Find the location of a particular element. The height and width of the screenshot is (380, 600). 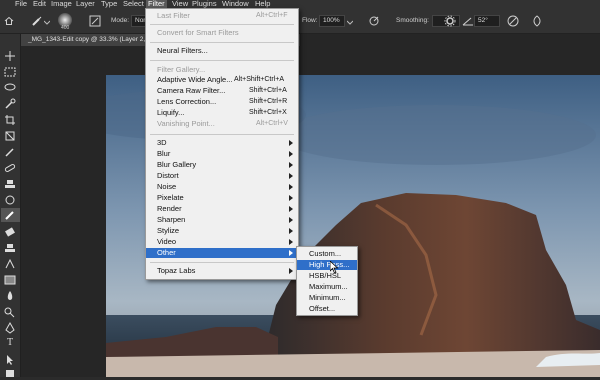

menu-window: Window is located at coordinates (235, 4).